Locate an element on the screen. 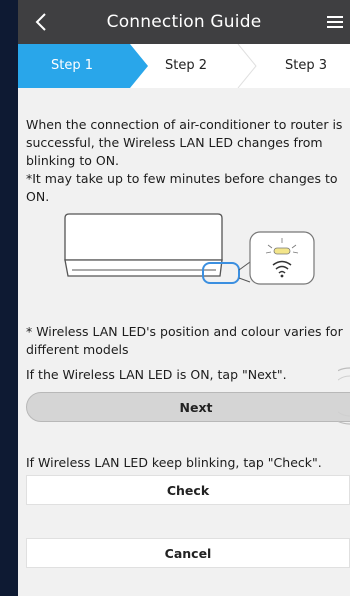 The width and height of the screenshot is (350, 596). page-title: Connection Guide is located at coordinates (184, 22).